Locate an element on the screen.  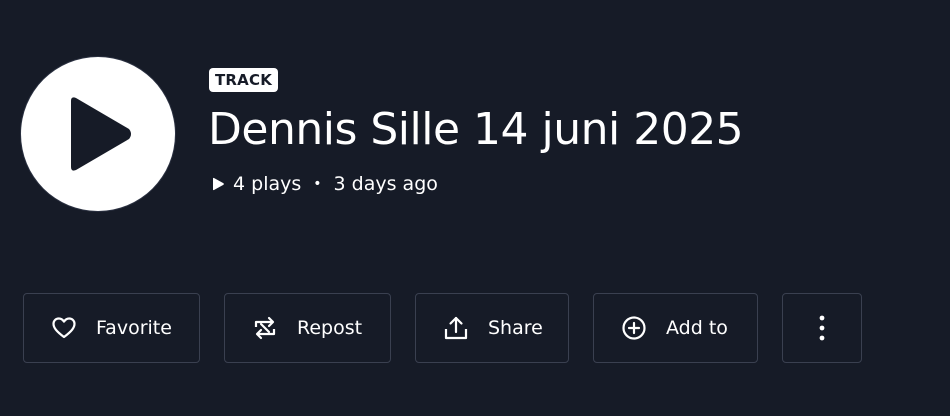
repost-button: Repost is located at coordinates (307, 328).